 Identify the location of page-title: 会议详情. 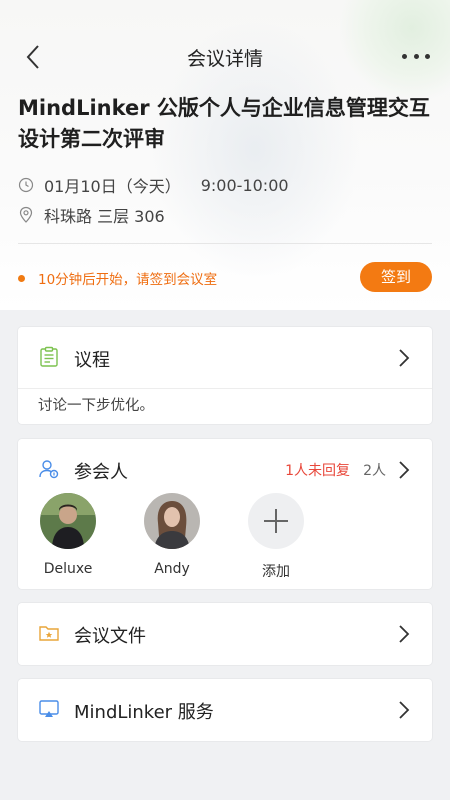
(224, 59).